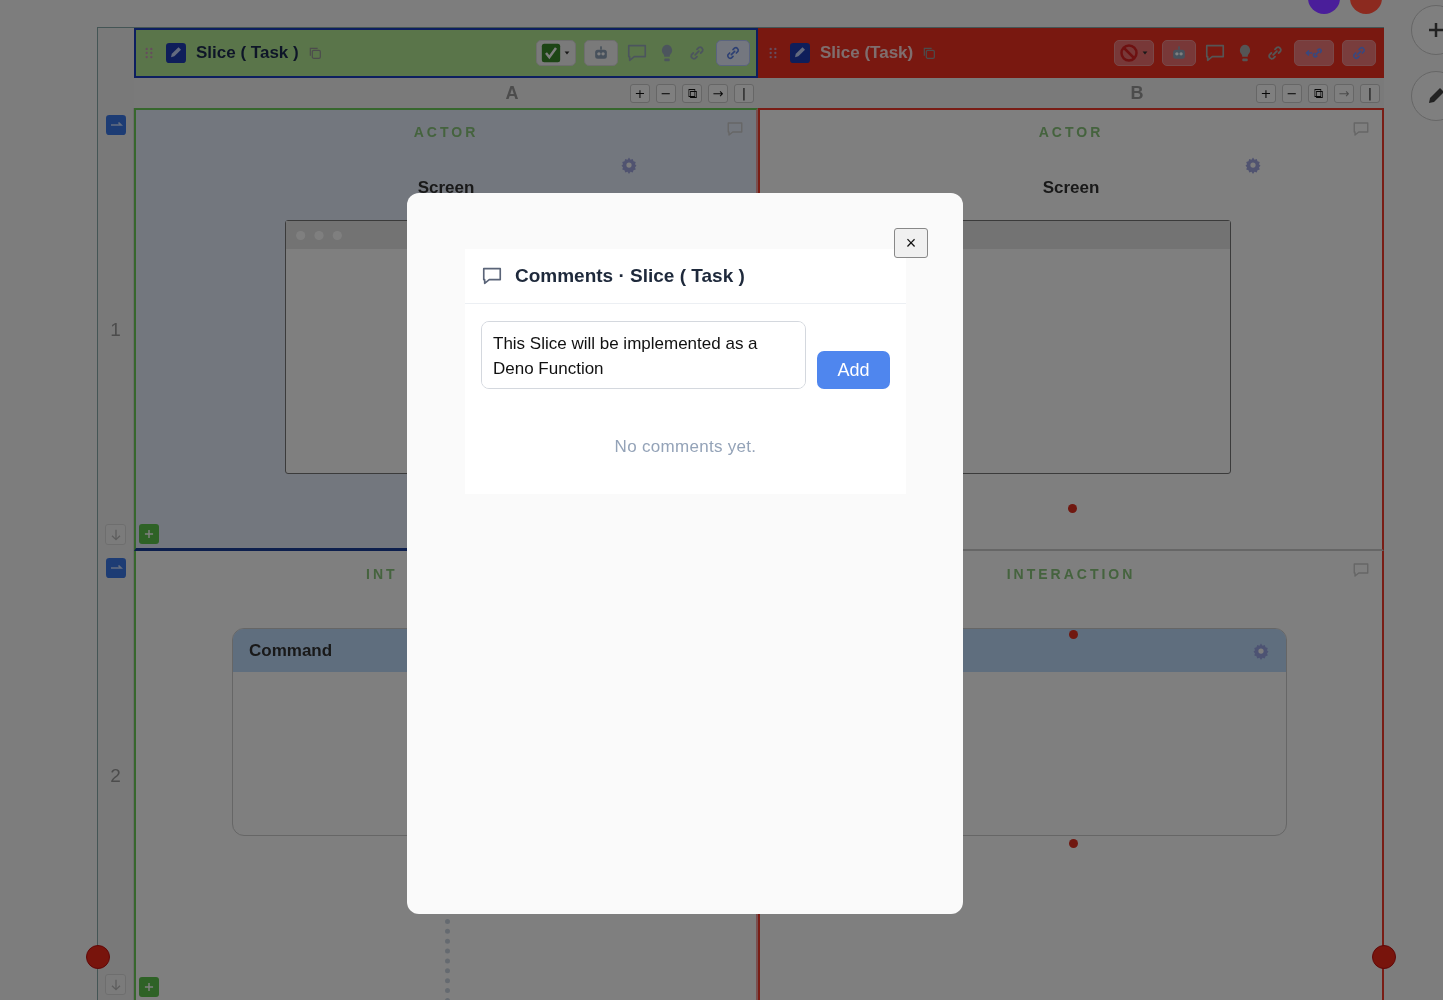  I want to click on slice-title: Slice (Task), so click(867, 53).